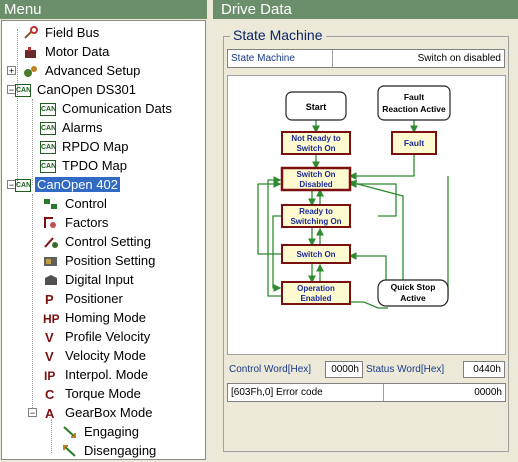  I want to click on menu-item-label: Torque Mode, so click(103, 393).